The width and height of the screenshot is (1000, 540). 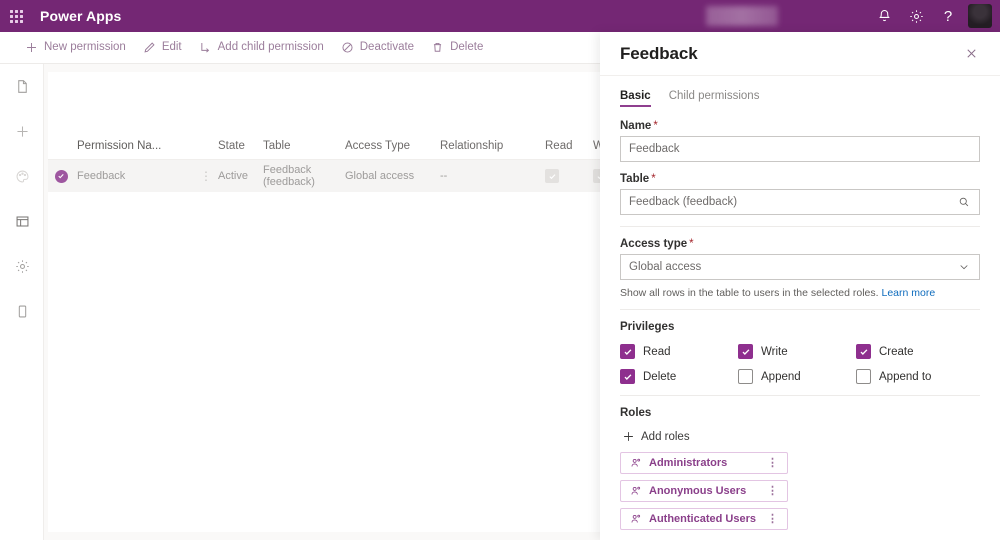 I want to click on privilege-read: Read, so click(x=679, y=351).